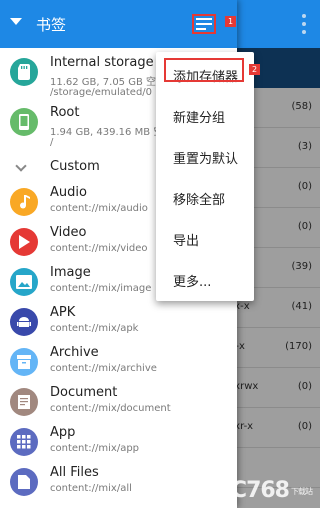 This screenshot has width=320, height=508. I want to click on bookmark-item-apk: APK content://mix/apk, so click(118, 322).